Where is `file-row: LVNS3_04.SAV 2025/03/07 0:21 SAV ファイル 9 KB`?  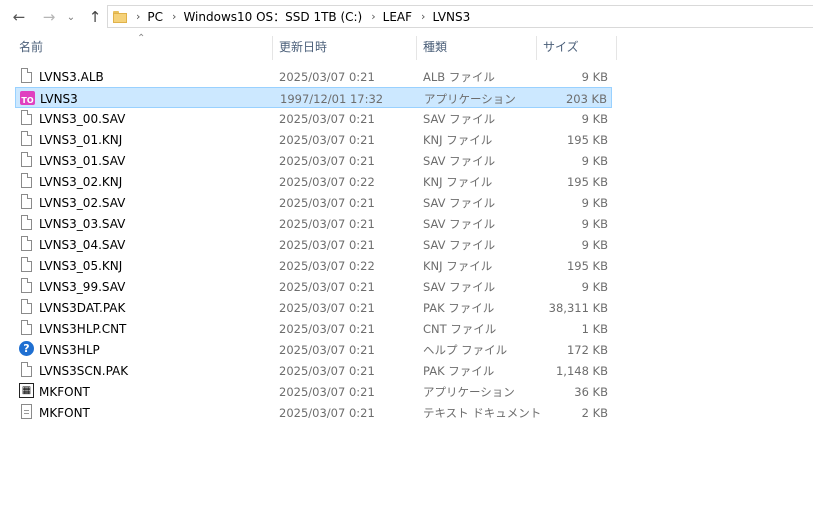
file-row: LVNS3_04.SAV 2025/03/07 0:21 SAV ファイル 9 KB is located at coordinates (313, 244).